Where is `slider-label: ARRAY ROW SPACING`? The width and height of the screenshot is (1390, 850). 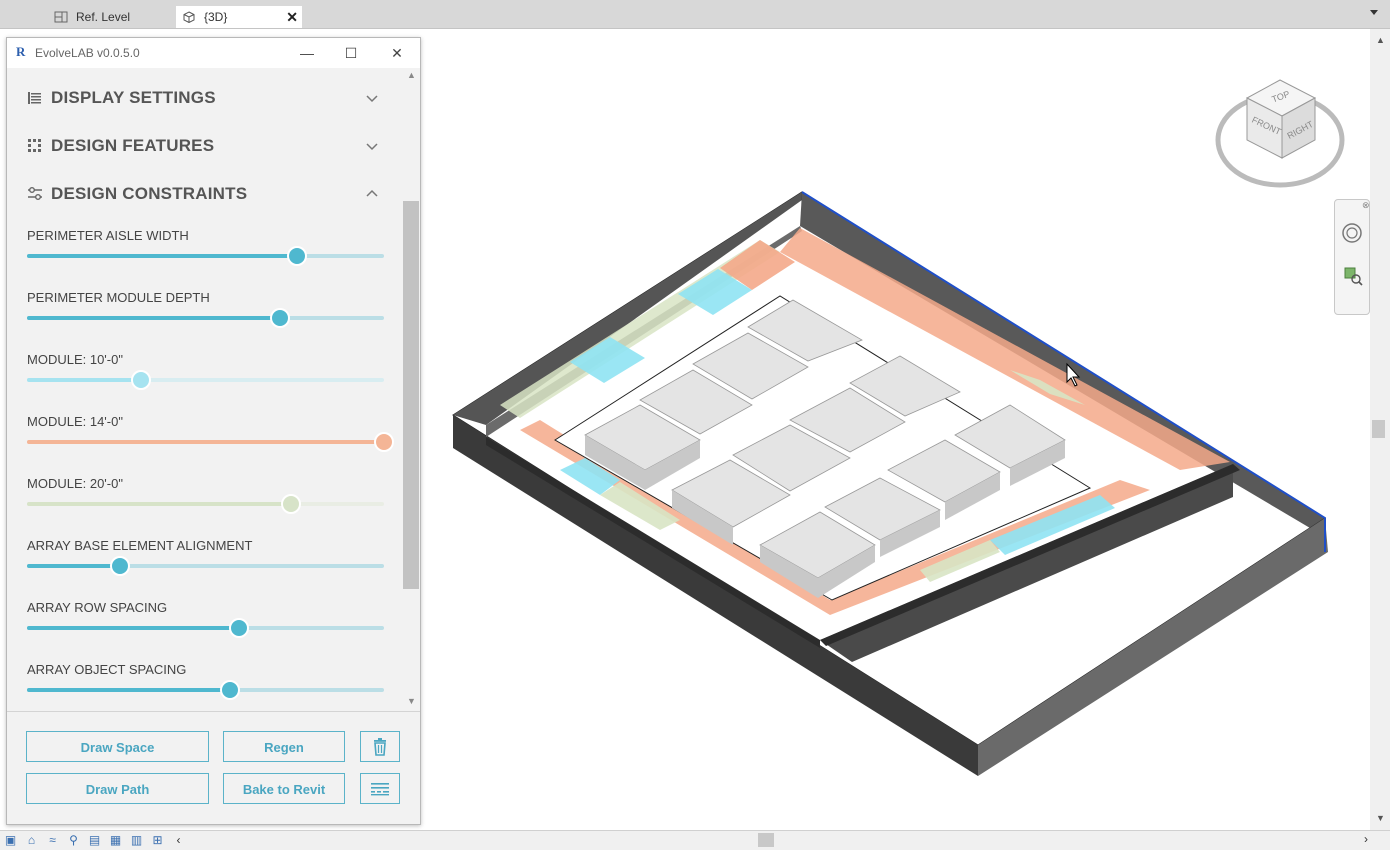 slider-label: ARRAY ROW SPACING is located at coordinates (97, 607).